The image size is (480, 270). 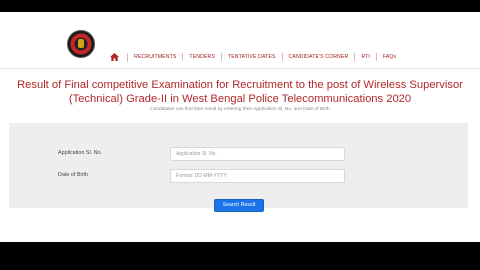 What do you see at coordinates (257, 154) in the screenshot?
I see `application-number-input` at bounding box center [257, 154].